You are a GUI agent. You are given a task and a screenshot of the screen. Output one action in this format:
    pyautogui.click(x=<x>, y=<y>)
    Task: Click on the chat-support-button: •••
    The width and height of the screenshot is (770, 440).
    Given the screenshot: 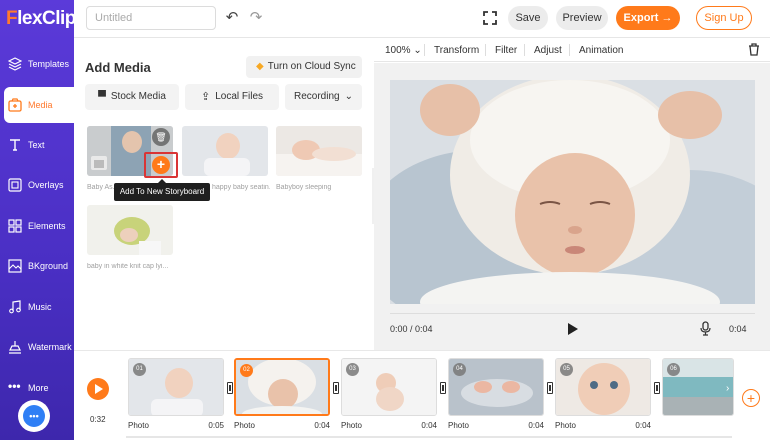 What is the action you would take?
    pyautogui.click(x=34, y=416)
    